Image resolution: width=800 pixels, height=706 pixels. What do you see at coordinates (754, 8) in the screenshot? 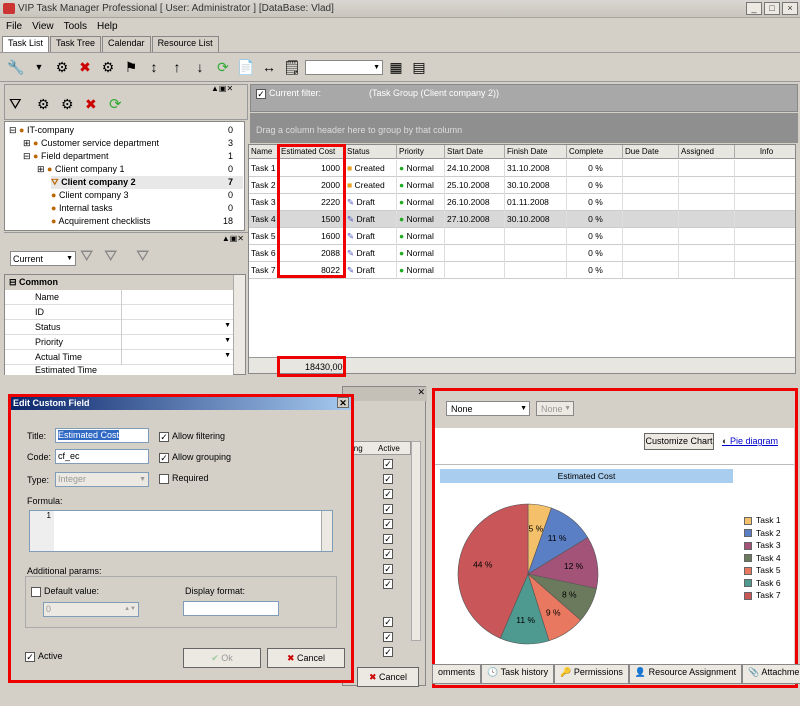
I see `minimize-button: _` at bounding box center [754, 8].